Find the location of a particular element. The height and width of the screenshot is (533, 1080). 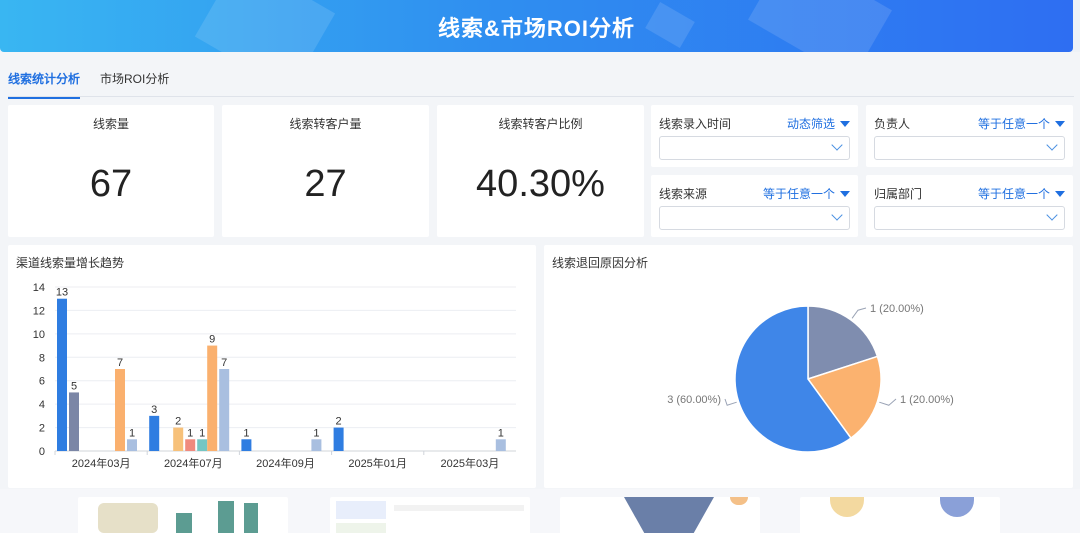

pie-slice-label: 3 (60.00%) is located at coordinates (694, 400).